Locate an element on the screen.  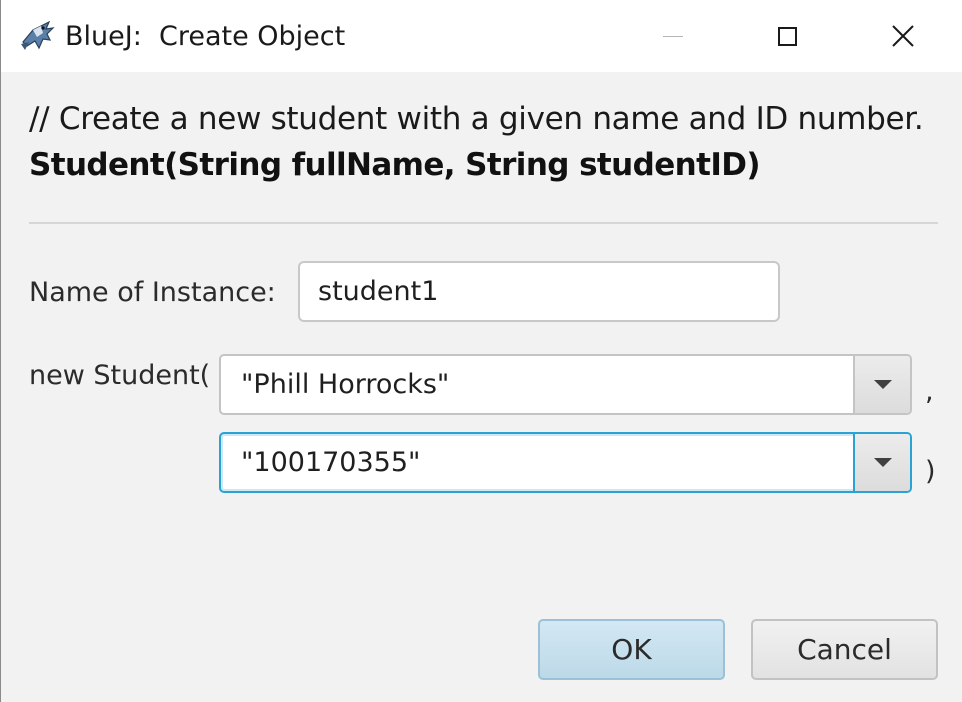
minimize-icon is located at coordinates (673, 36).